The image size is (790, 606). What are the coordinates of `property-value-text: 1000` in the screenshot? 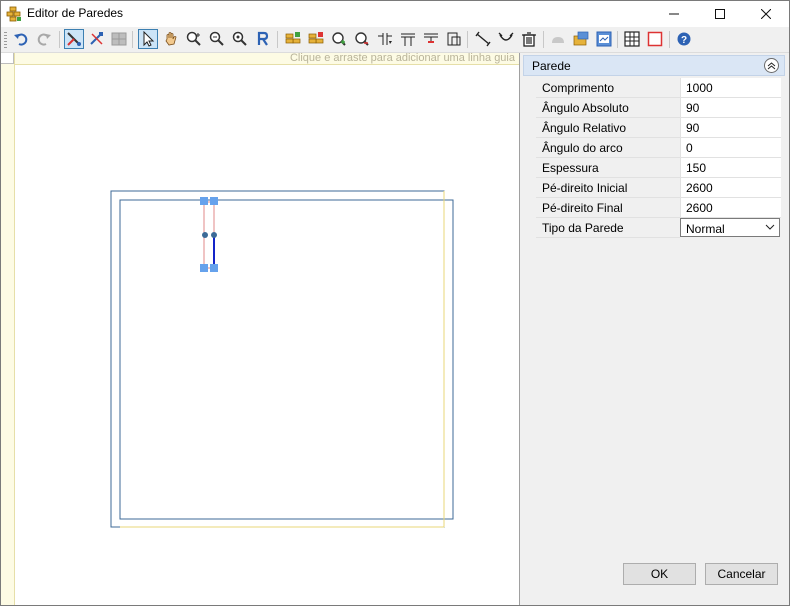 It's located at (699, 88).